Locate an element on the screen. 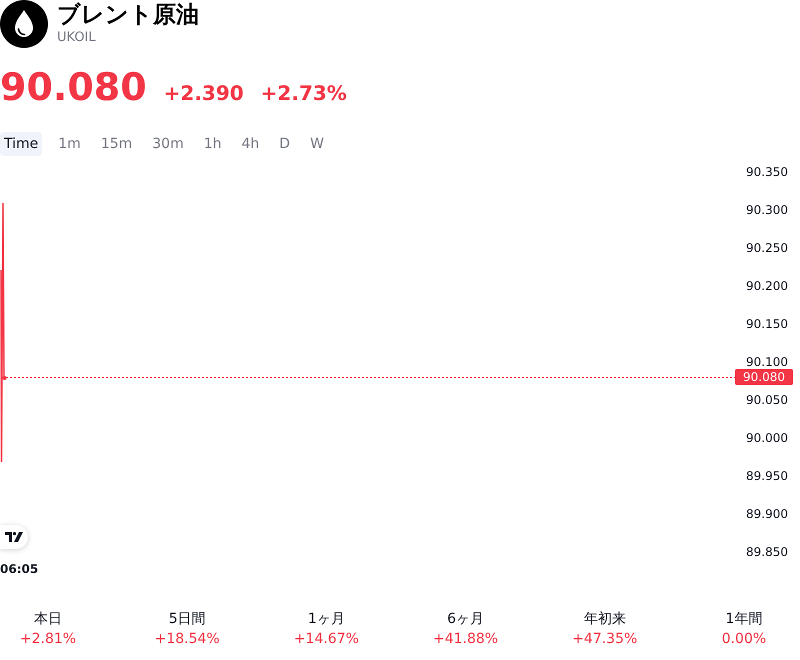  axis-tick-label: 90.000 is located at coordinates (767, 438).